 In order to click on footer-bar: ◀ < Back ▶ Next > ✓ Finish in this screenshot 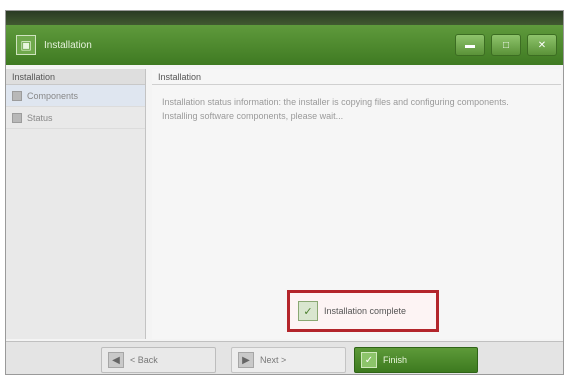, I will do `click(284, 357)`.